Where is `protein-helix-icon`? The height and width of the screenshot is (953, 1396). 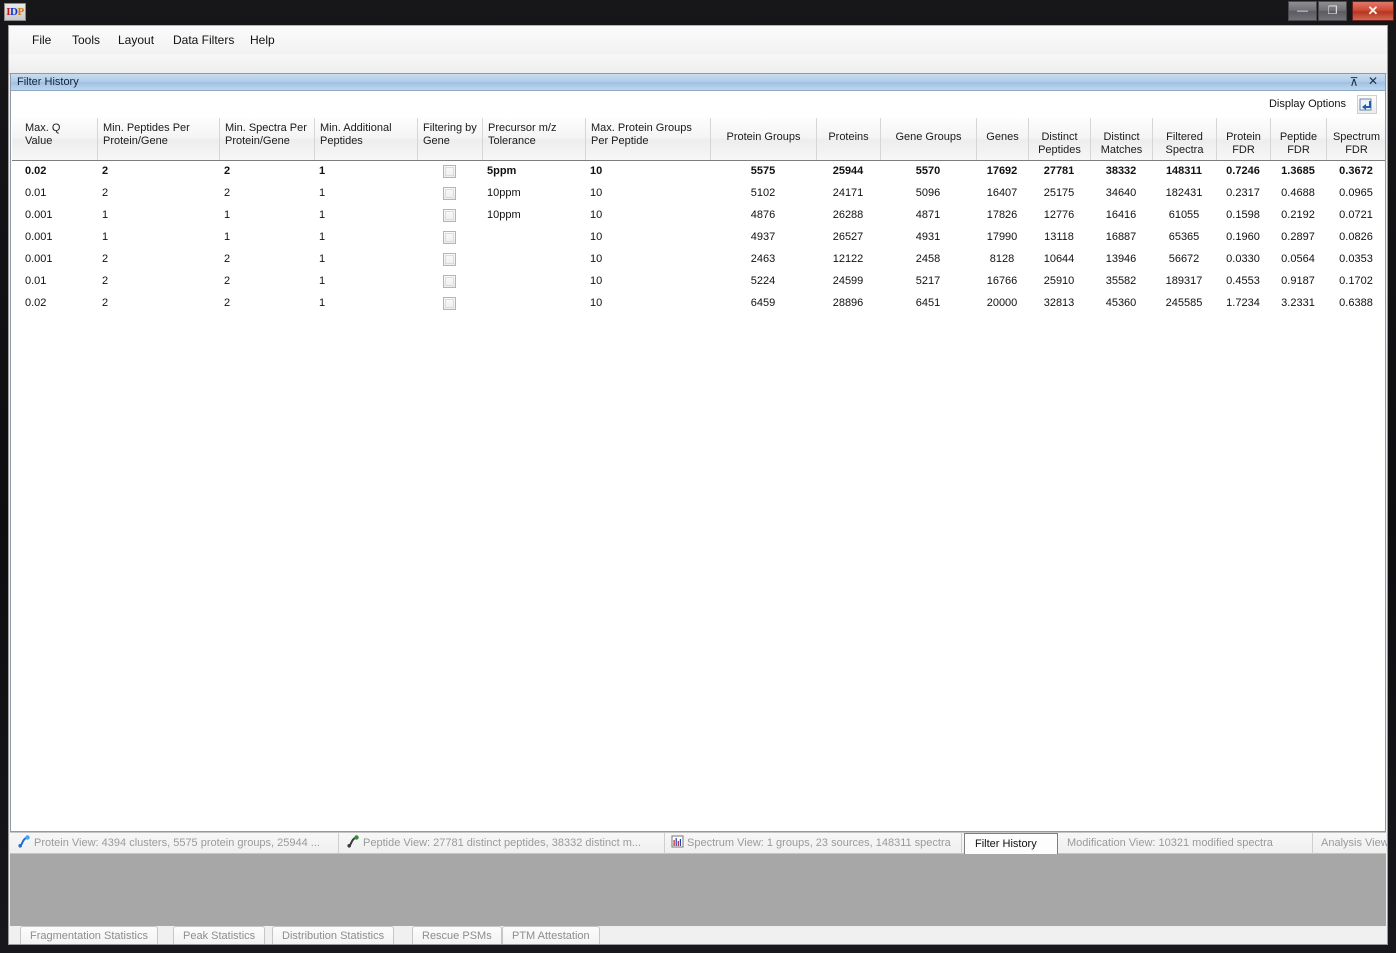
protein-helix-icon is located at coordinates (24, 841).